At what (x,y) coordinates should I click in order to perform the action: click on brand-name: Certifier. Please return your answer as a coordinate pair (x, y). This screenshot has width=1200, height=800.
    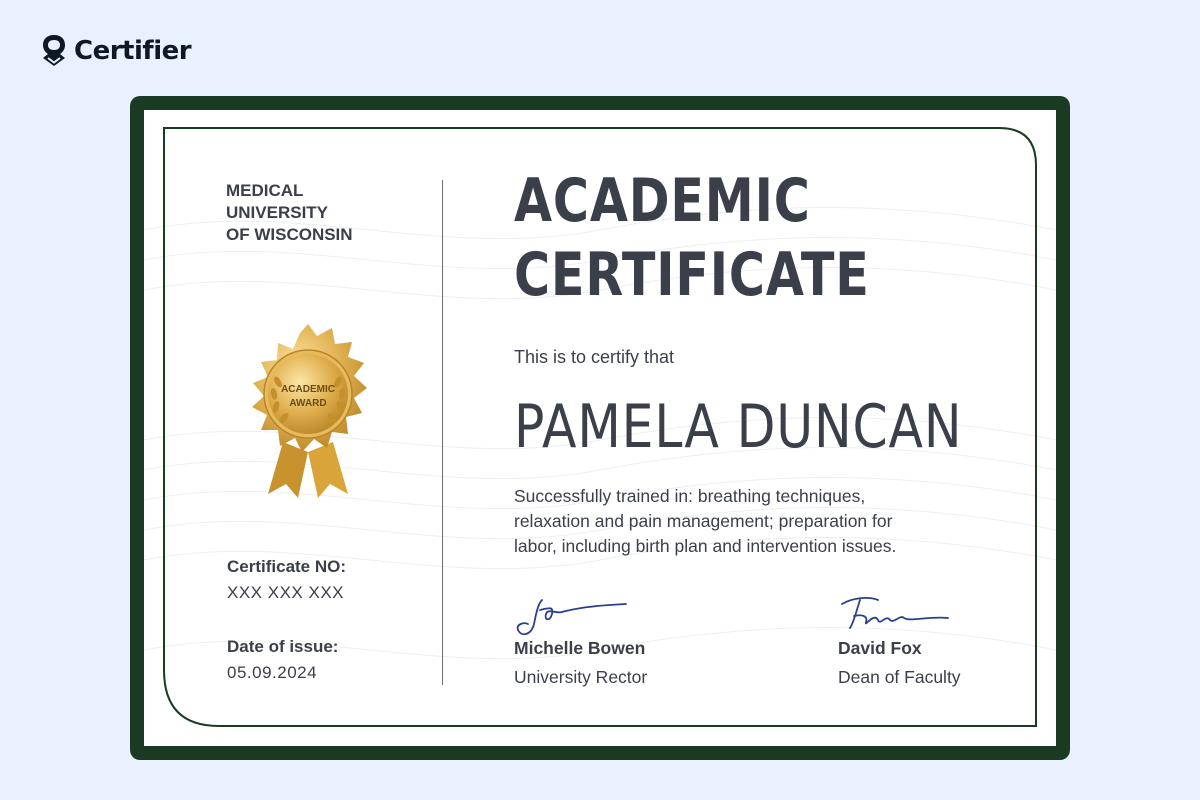
    Looking at the image, I should click on (133, 51).